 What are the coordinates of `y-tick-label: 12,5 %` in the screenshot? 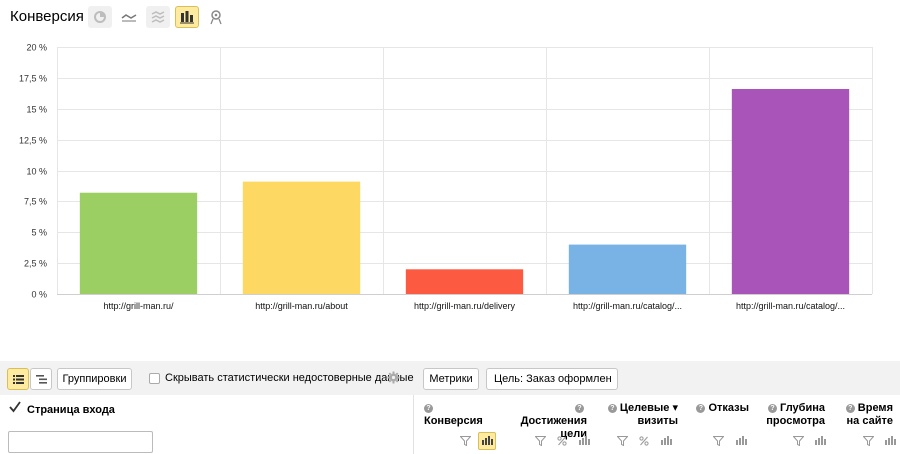 It's located at (33, 141).